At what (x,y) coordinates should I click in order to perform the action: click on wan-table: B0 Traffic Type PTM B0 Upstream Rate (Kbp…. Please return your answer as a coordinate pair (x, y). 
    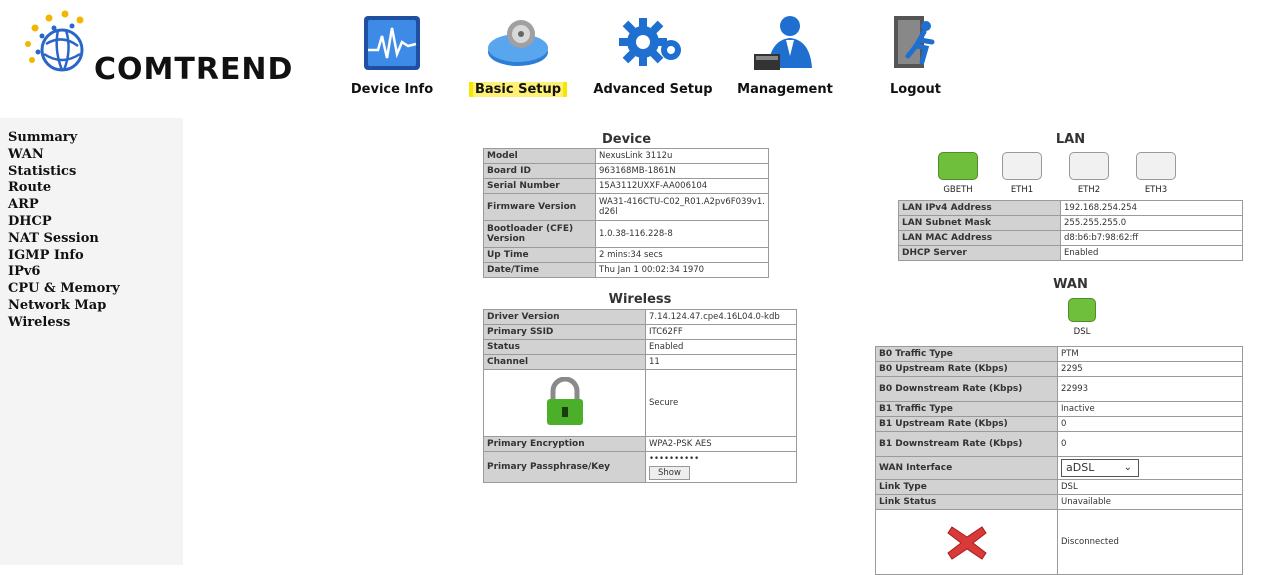
    Looking at the image, I should click on (1059, 460).